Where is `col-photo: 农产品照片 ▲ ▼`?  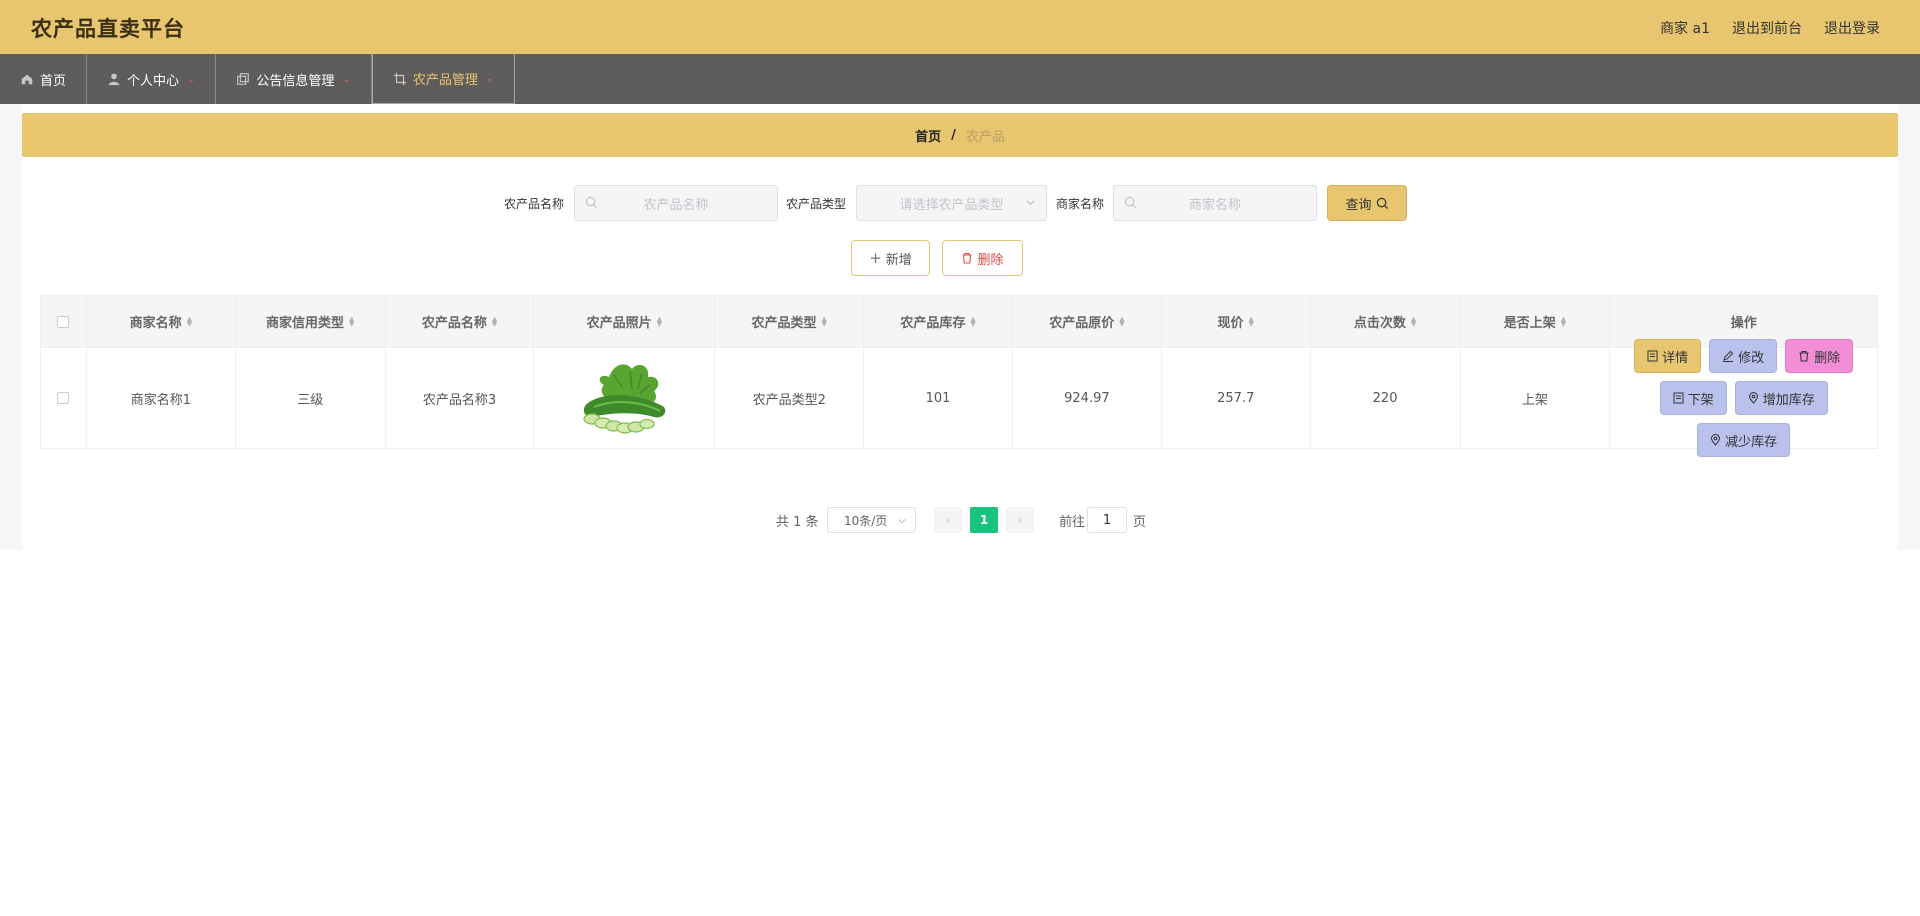 col-photo: 农产品照片 ▲ ▼ is located at coordinates (625, 321).